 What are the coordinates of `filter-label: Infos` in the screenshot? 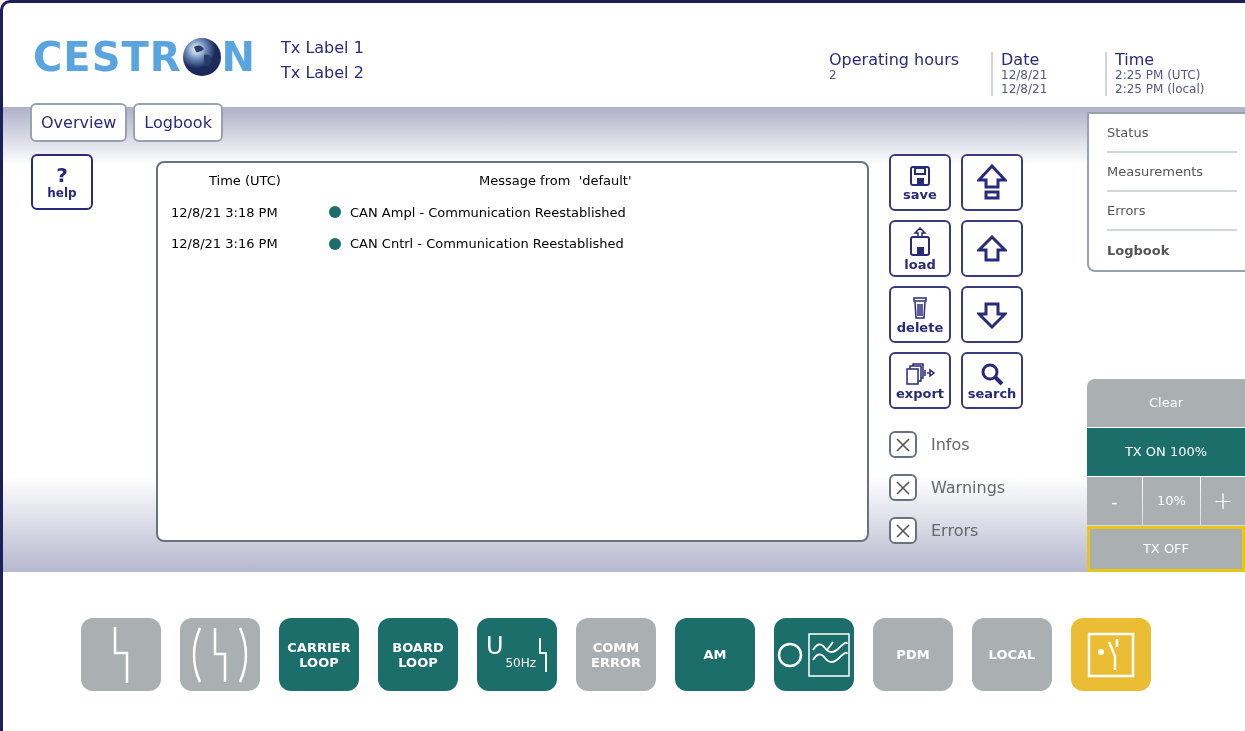 It's located at (950, 444).